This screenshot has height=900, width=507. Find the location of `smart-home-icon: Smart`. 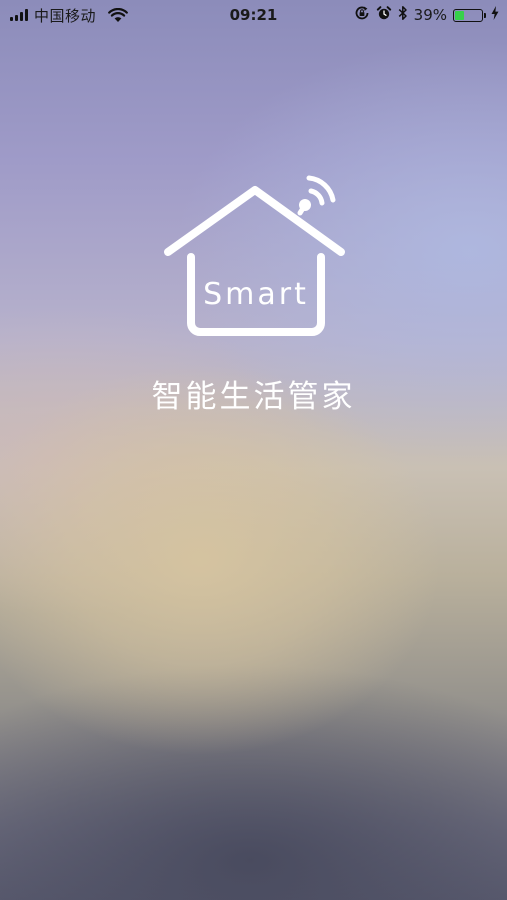

smart-home-icon: Smart is located at coordinates (255, 255).